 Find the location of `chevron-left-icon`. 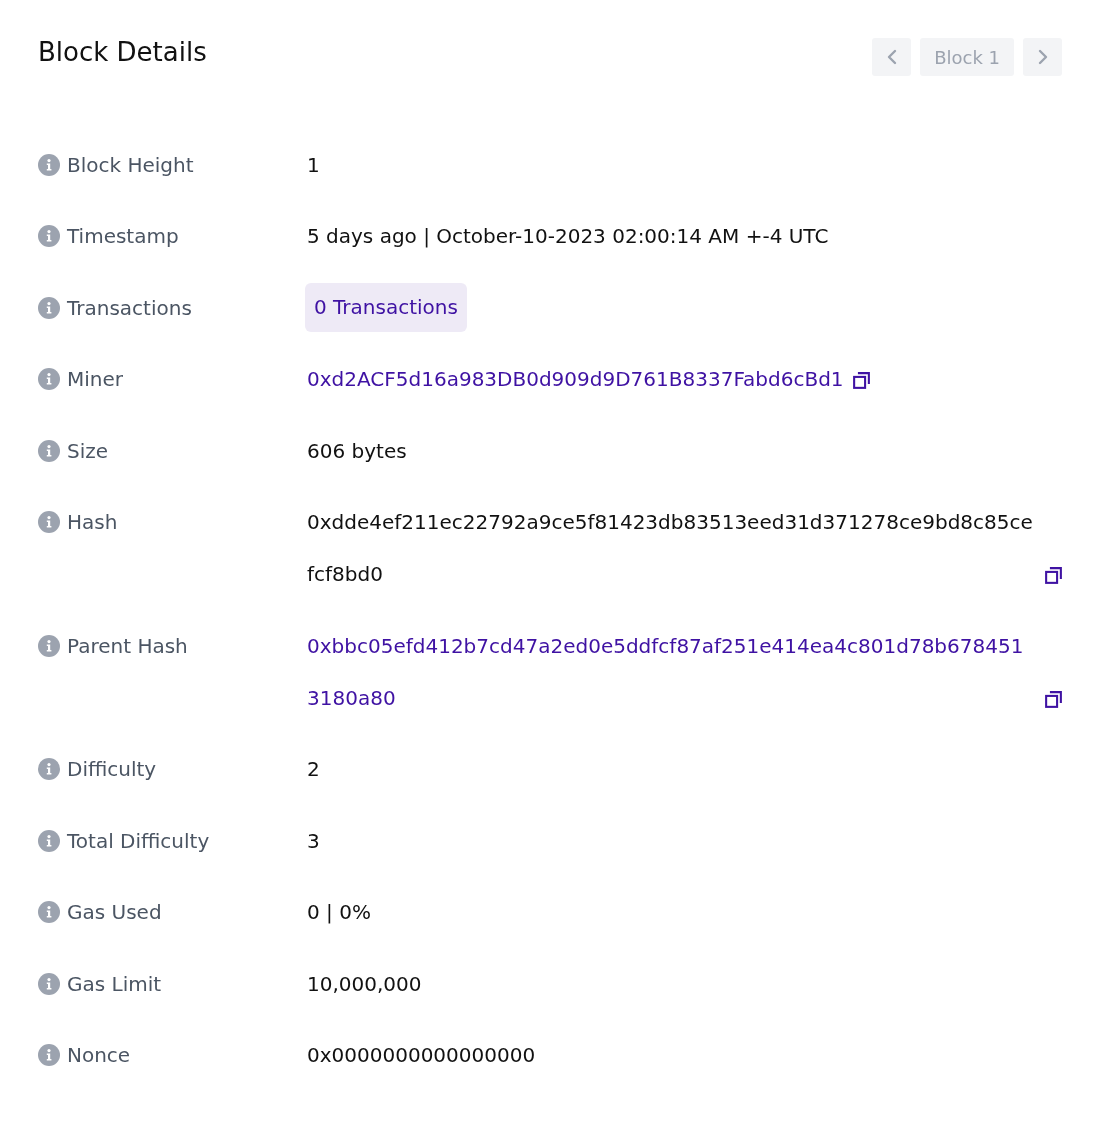

chevron-left-icon is located at coordinates (891, 57).